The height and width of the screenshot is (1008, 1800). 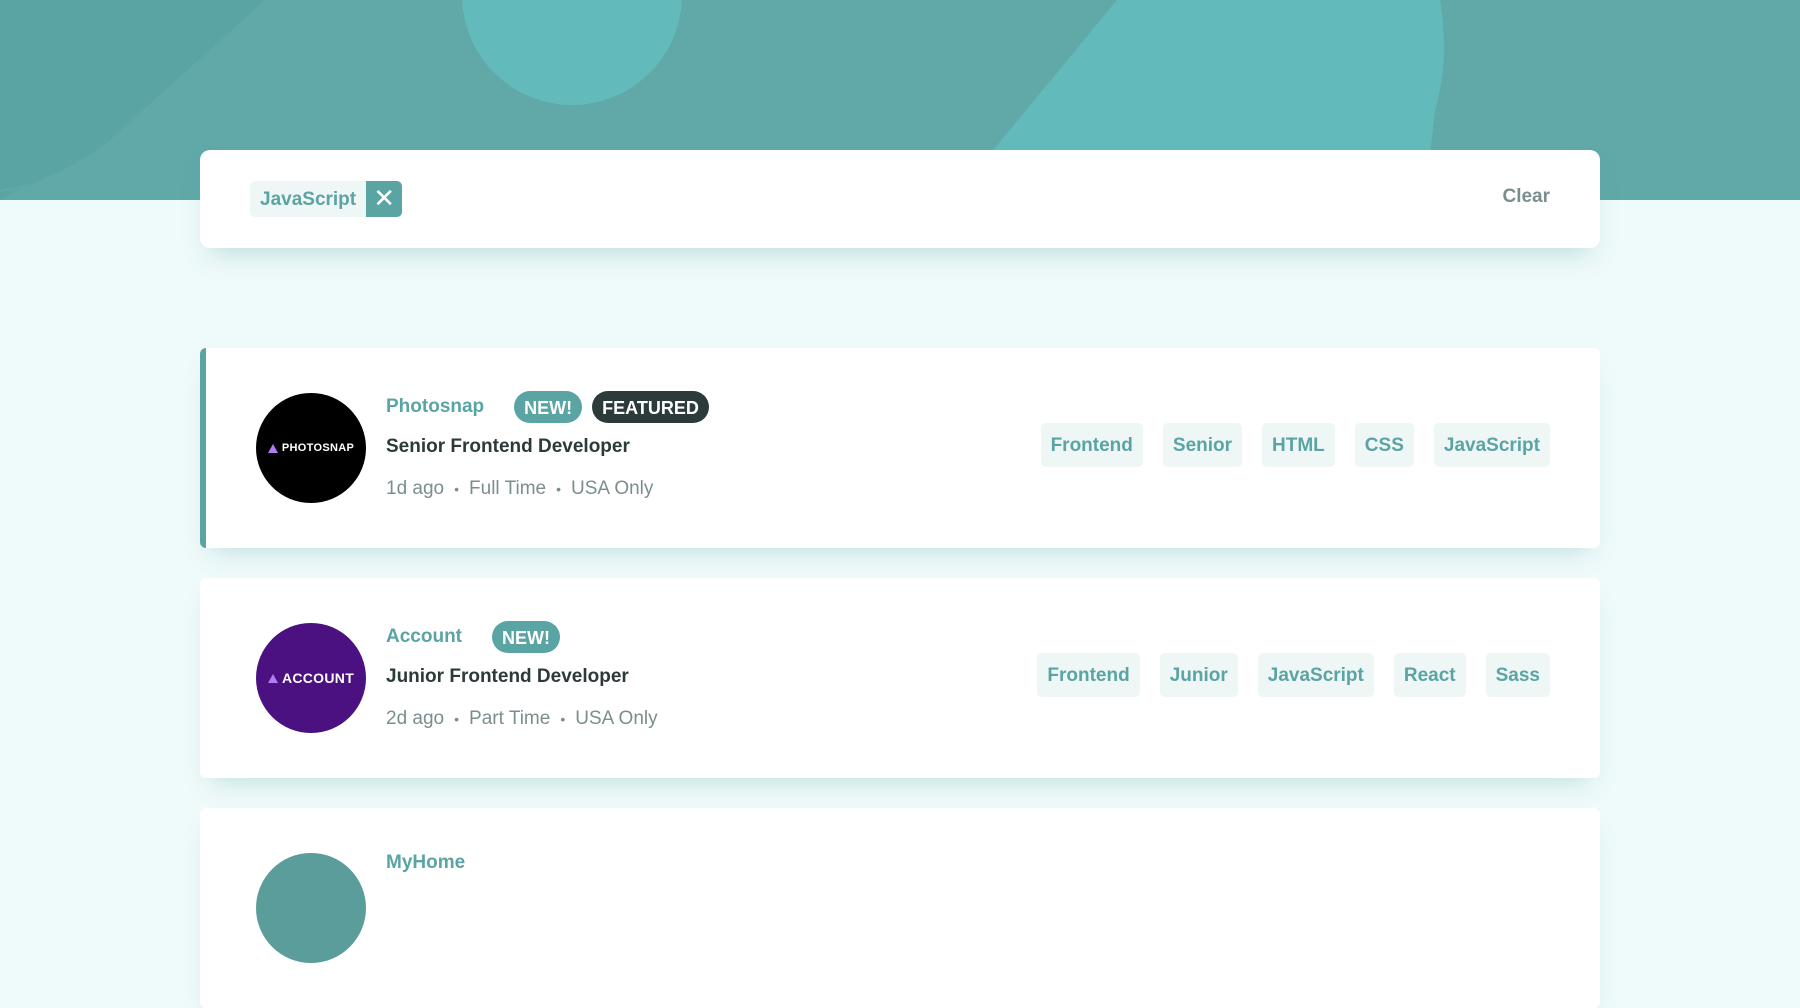 What do you see at coordinates (318, 678) in the screenshot?
I see `logo-text: ACCOUNT` at bounding box center [318, 678].